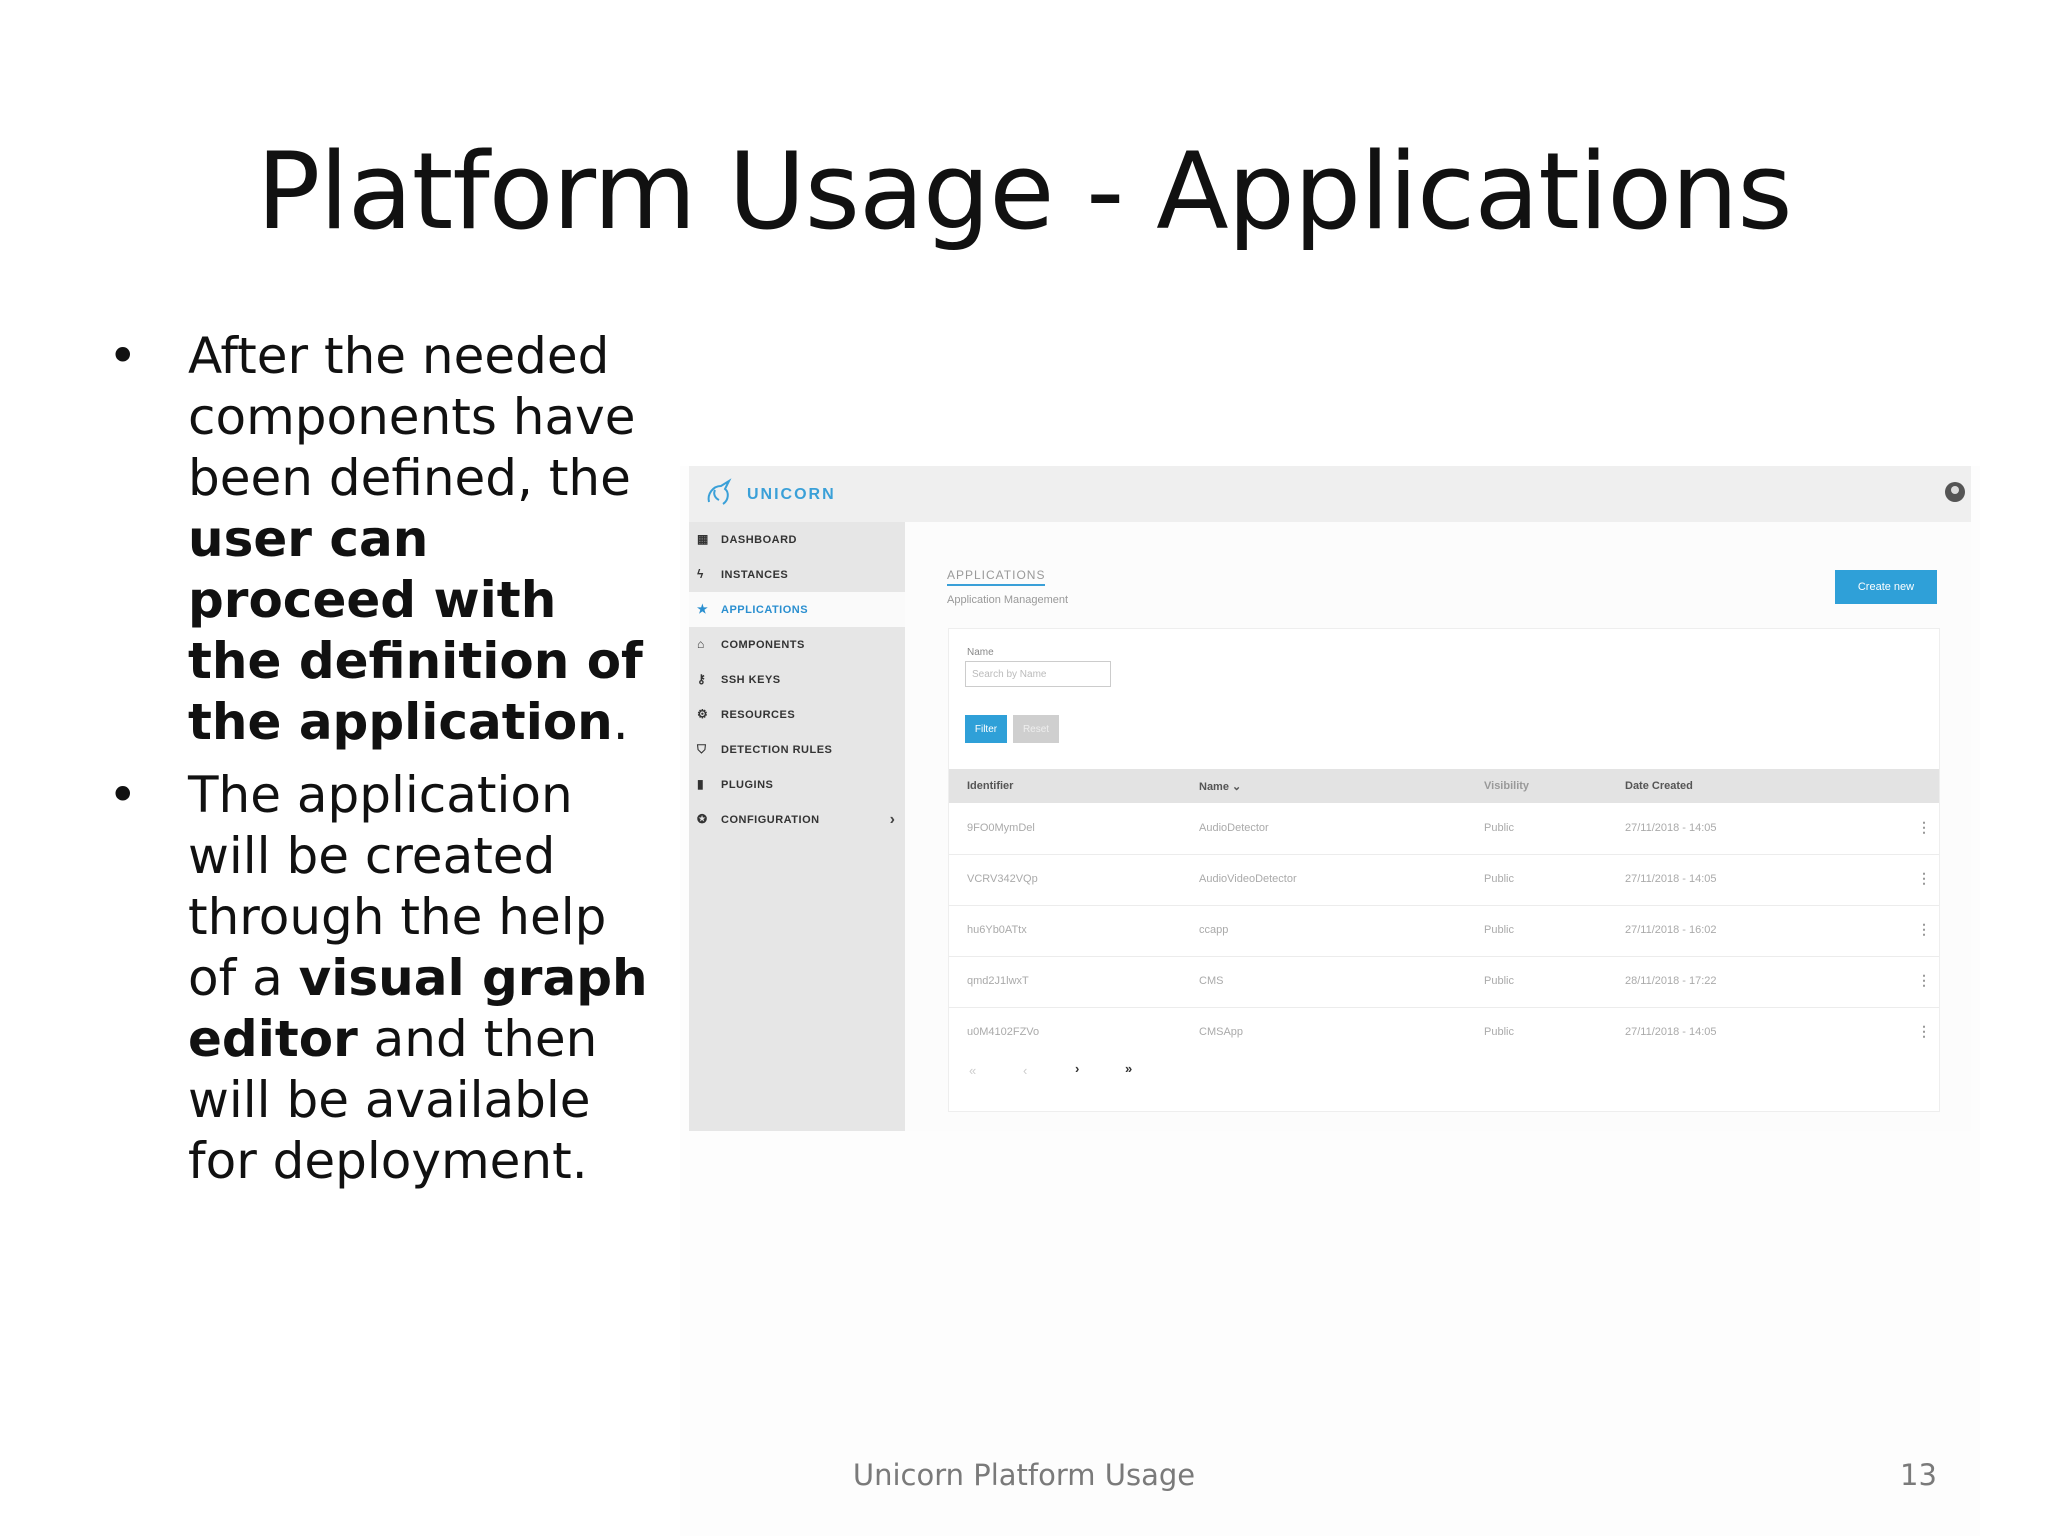  Describe the element at coordinates (759, 540) in the screenshot. I see `sidebar-item-label: DASHBOARD` at that location.